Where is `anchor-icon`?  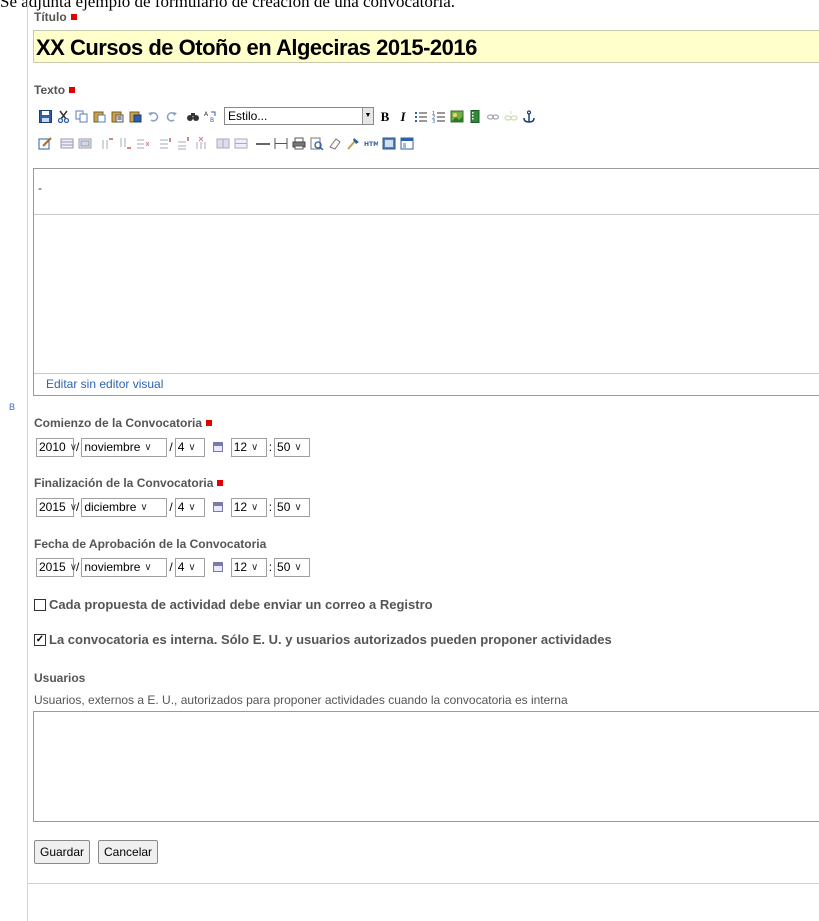 anchor-icon is located at coordinates (529, 116).